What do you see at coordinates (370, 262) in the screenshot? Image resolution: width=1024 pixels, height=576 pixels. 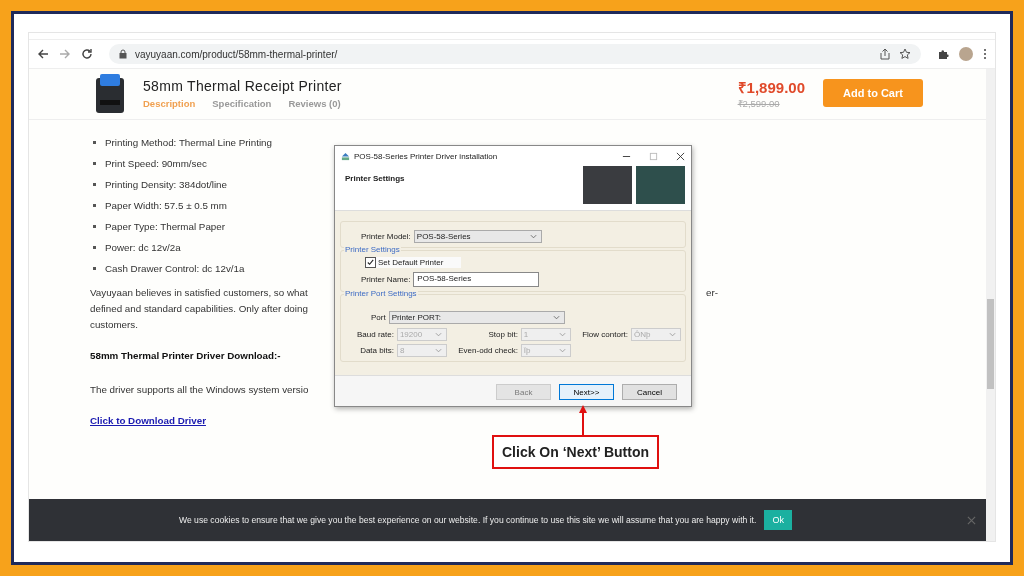 I see `checkmark-icon` at bounding box center [370, 262].